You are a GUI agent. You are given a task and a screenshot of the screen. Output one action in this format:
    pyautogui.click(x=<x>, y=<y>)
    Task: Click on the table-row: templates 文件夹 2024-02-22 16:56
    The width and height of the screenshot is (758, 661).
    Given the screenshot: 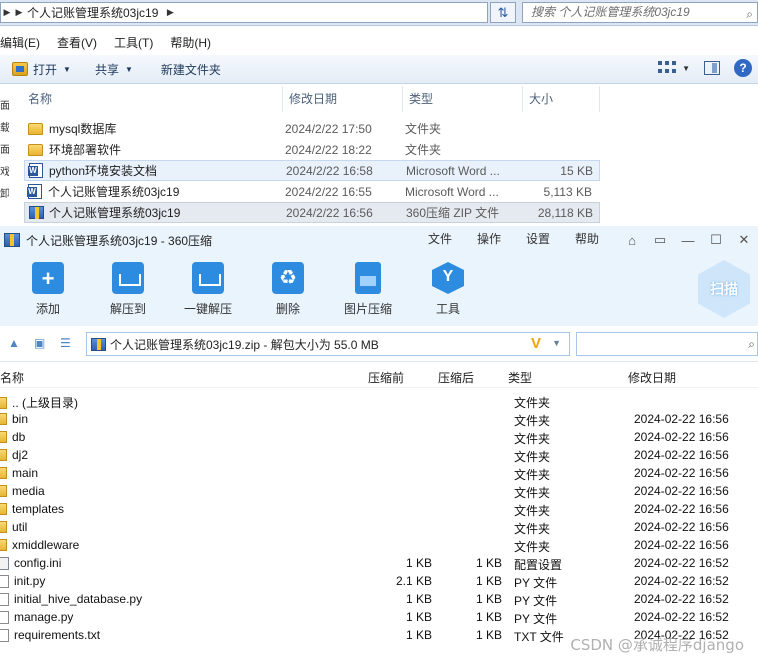 What is the action you would take?
    pyautogui.click(x=379, y=509)
    